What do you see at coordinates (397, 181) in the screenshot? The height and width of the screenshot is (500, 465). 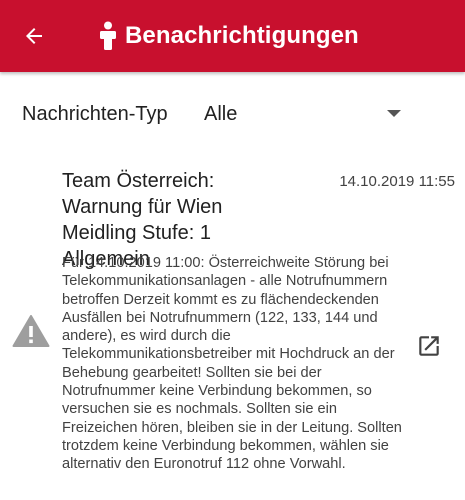 I see `notification-timestamp: 14.10.2019 11:55` at bounding box center [397, 181].